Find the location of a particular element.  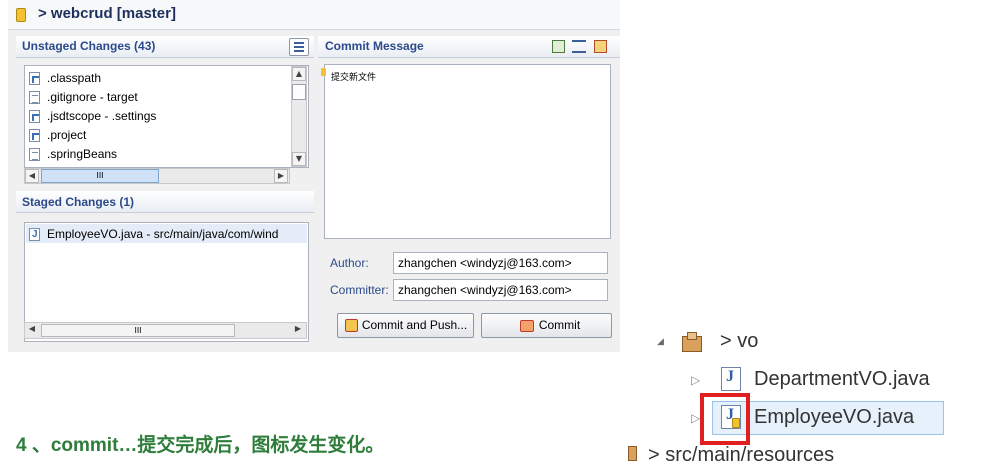

source-folder-icon is located at coordinates (632, 453).